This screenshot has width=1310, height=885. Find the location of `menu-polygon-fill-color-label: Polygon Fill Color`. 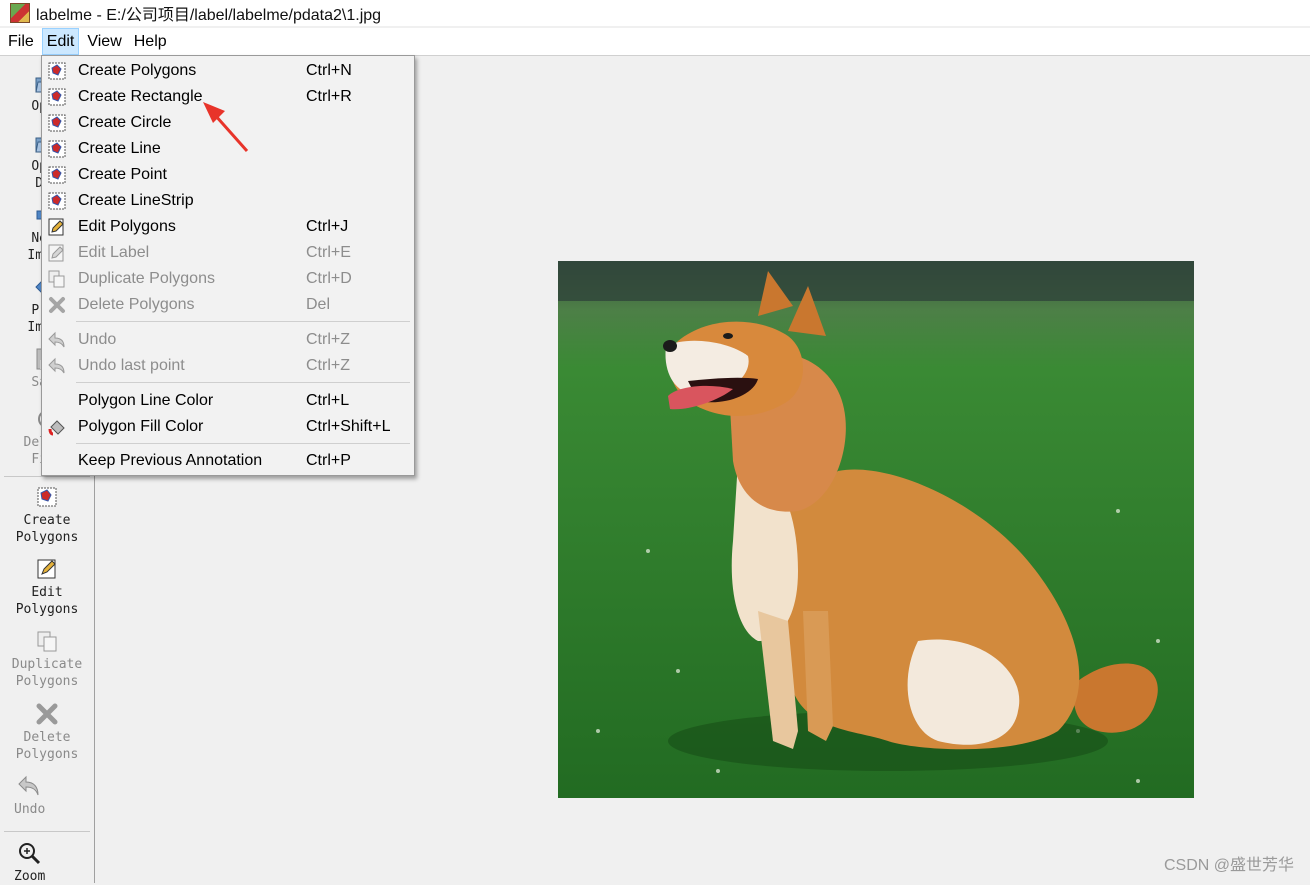

menu-polygon-fill-color-label: Polygon Fill Color is located at coordinates (141, 426).